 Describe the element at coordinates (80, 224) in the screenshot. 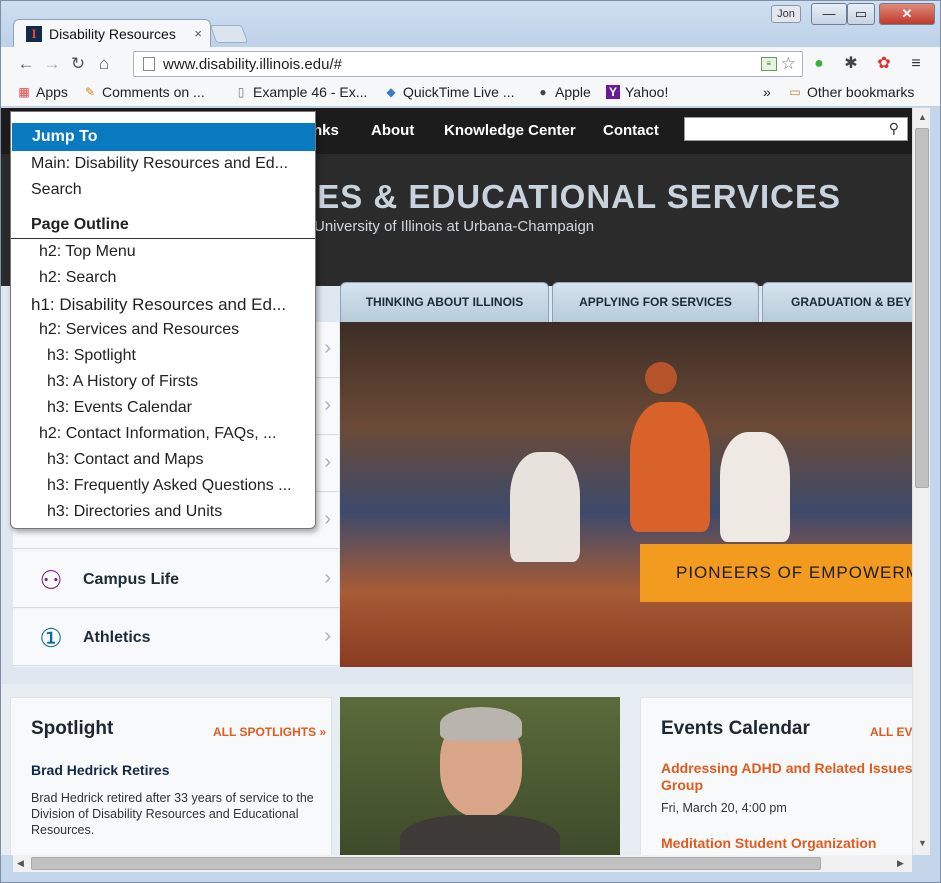

I see `page-outline-header: Page Outline` at that location.